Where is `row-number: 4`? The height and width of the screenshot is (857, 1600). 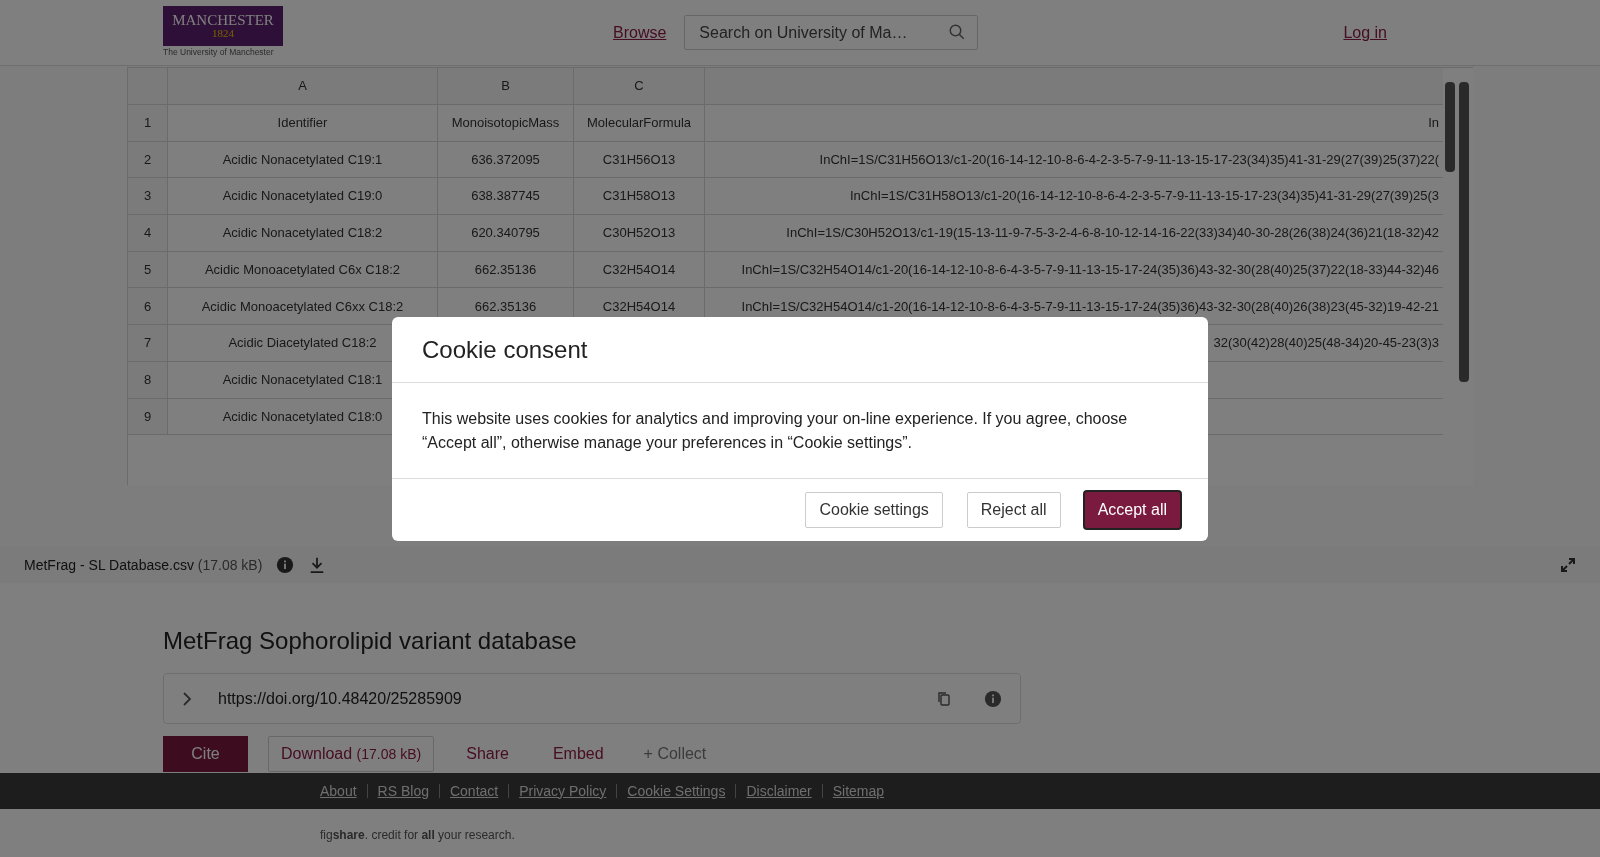 row-number: 4 is located at coordinates (147, 233).